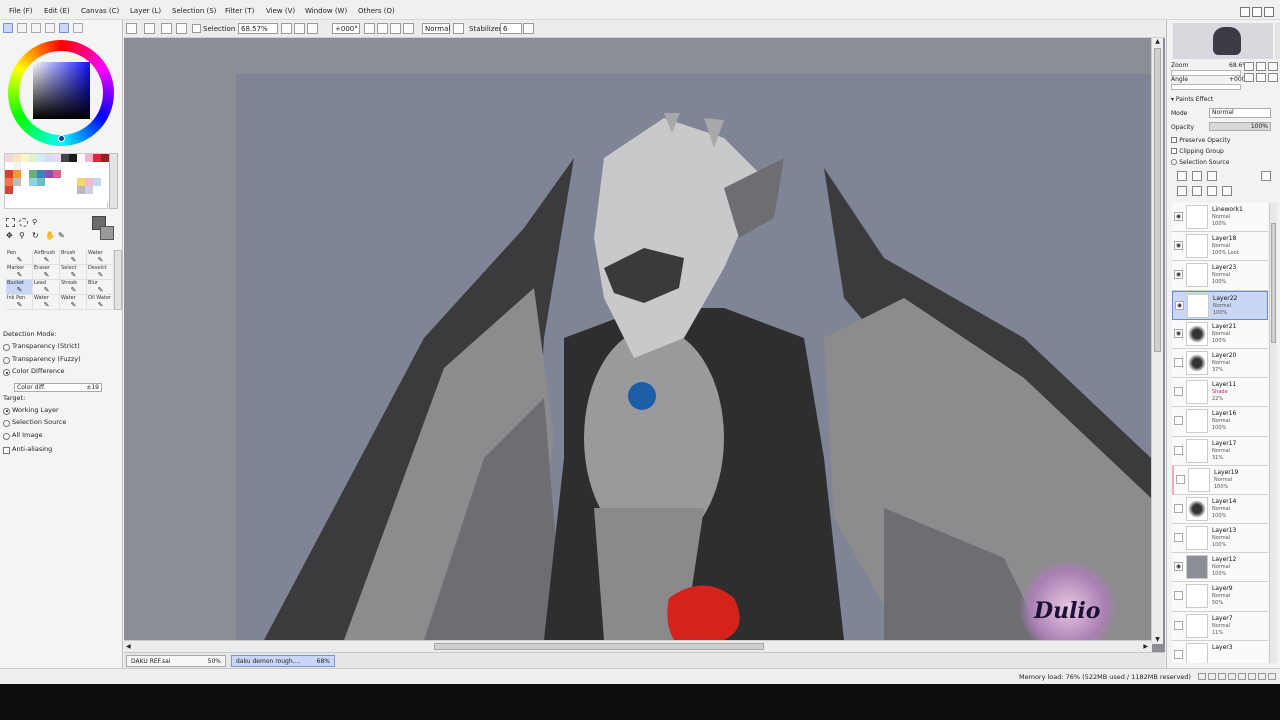  I want to click on menu-selection: Selection (S), so click(194, 11).